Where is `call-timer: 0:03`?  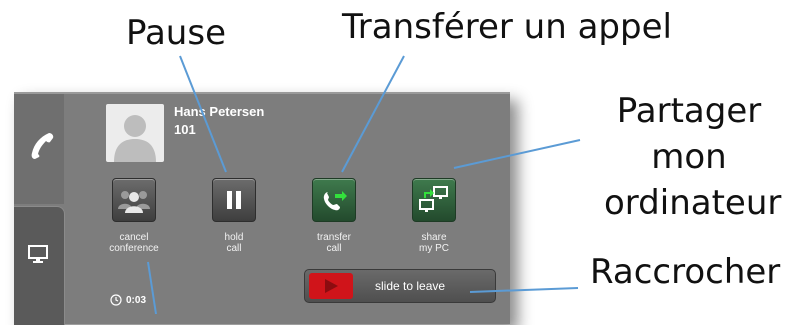 call-timer: 0:03 is located at coordinates (128, 300).